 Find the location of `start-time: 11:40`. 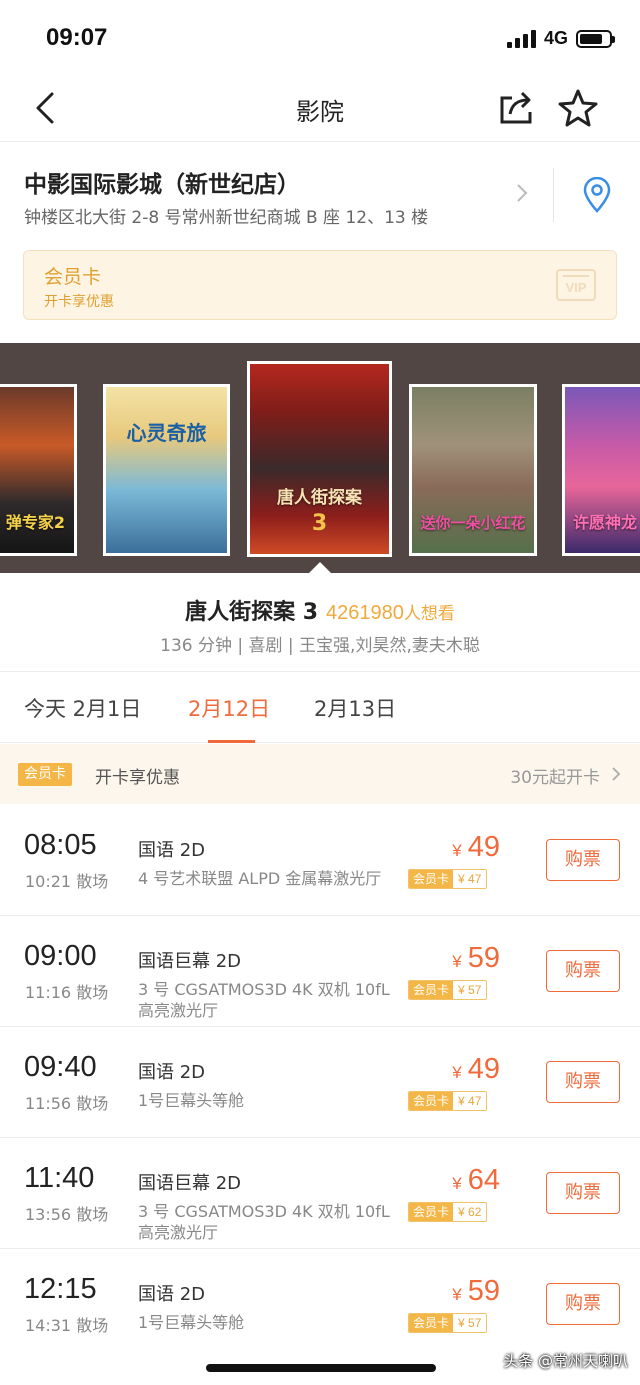

start-time: 11:40 is located at coordinates (59, 1178).